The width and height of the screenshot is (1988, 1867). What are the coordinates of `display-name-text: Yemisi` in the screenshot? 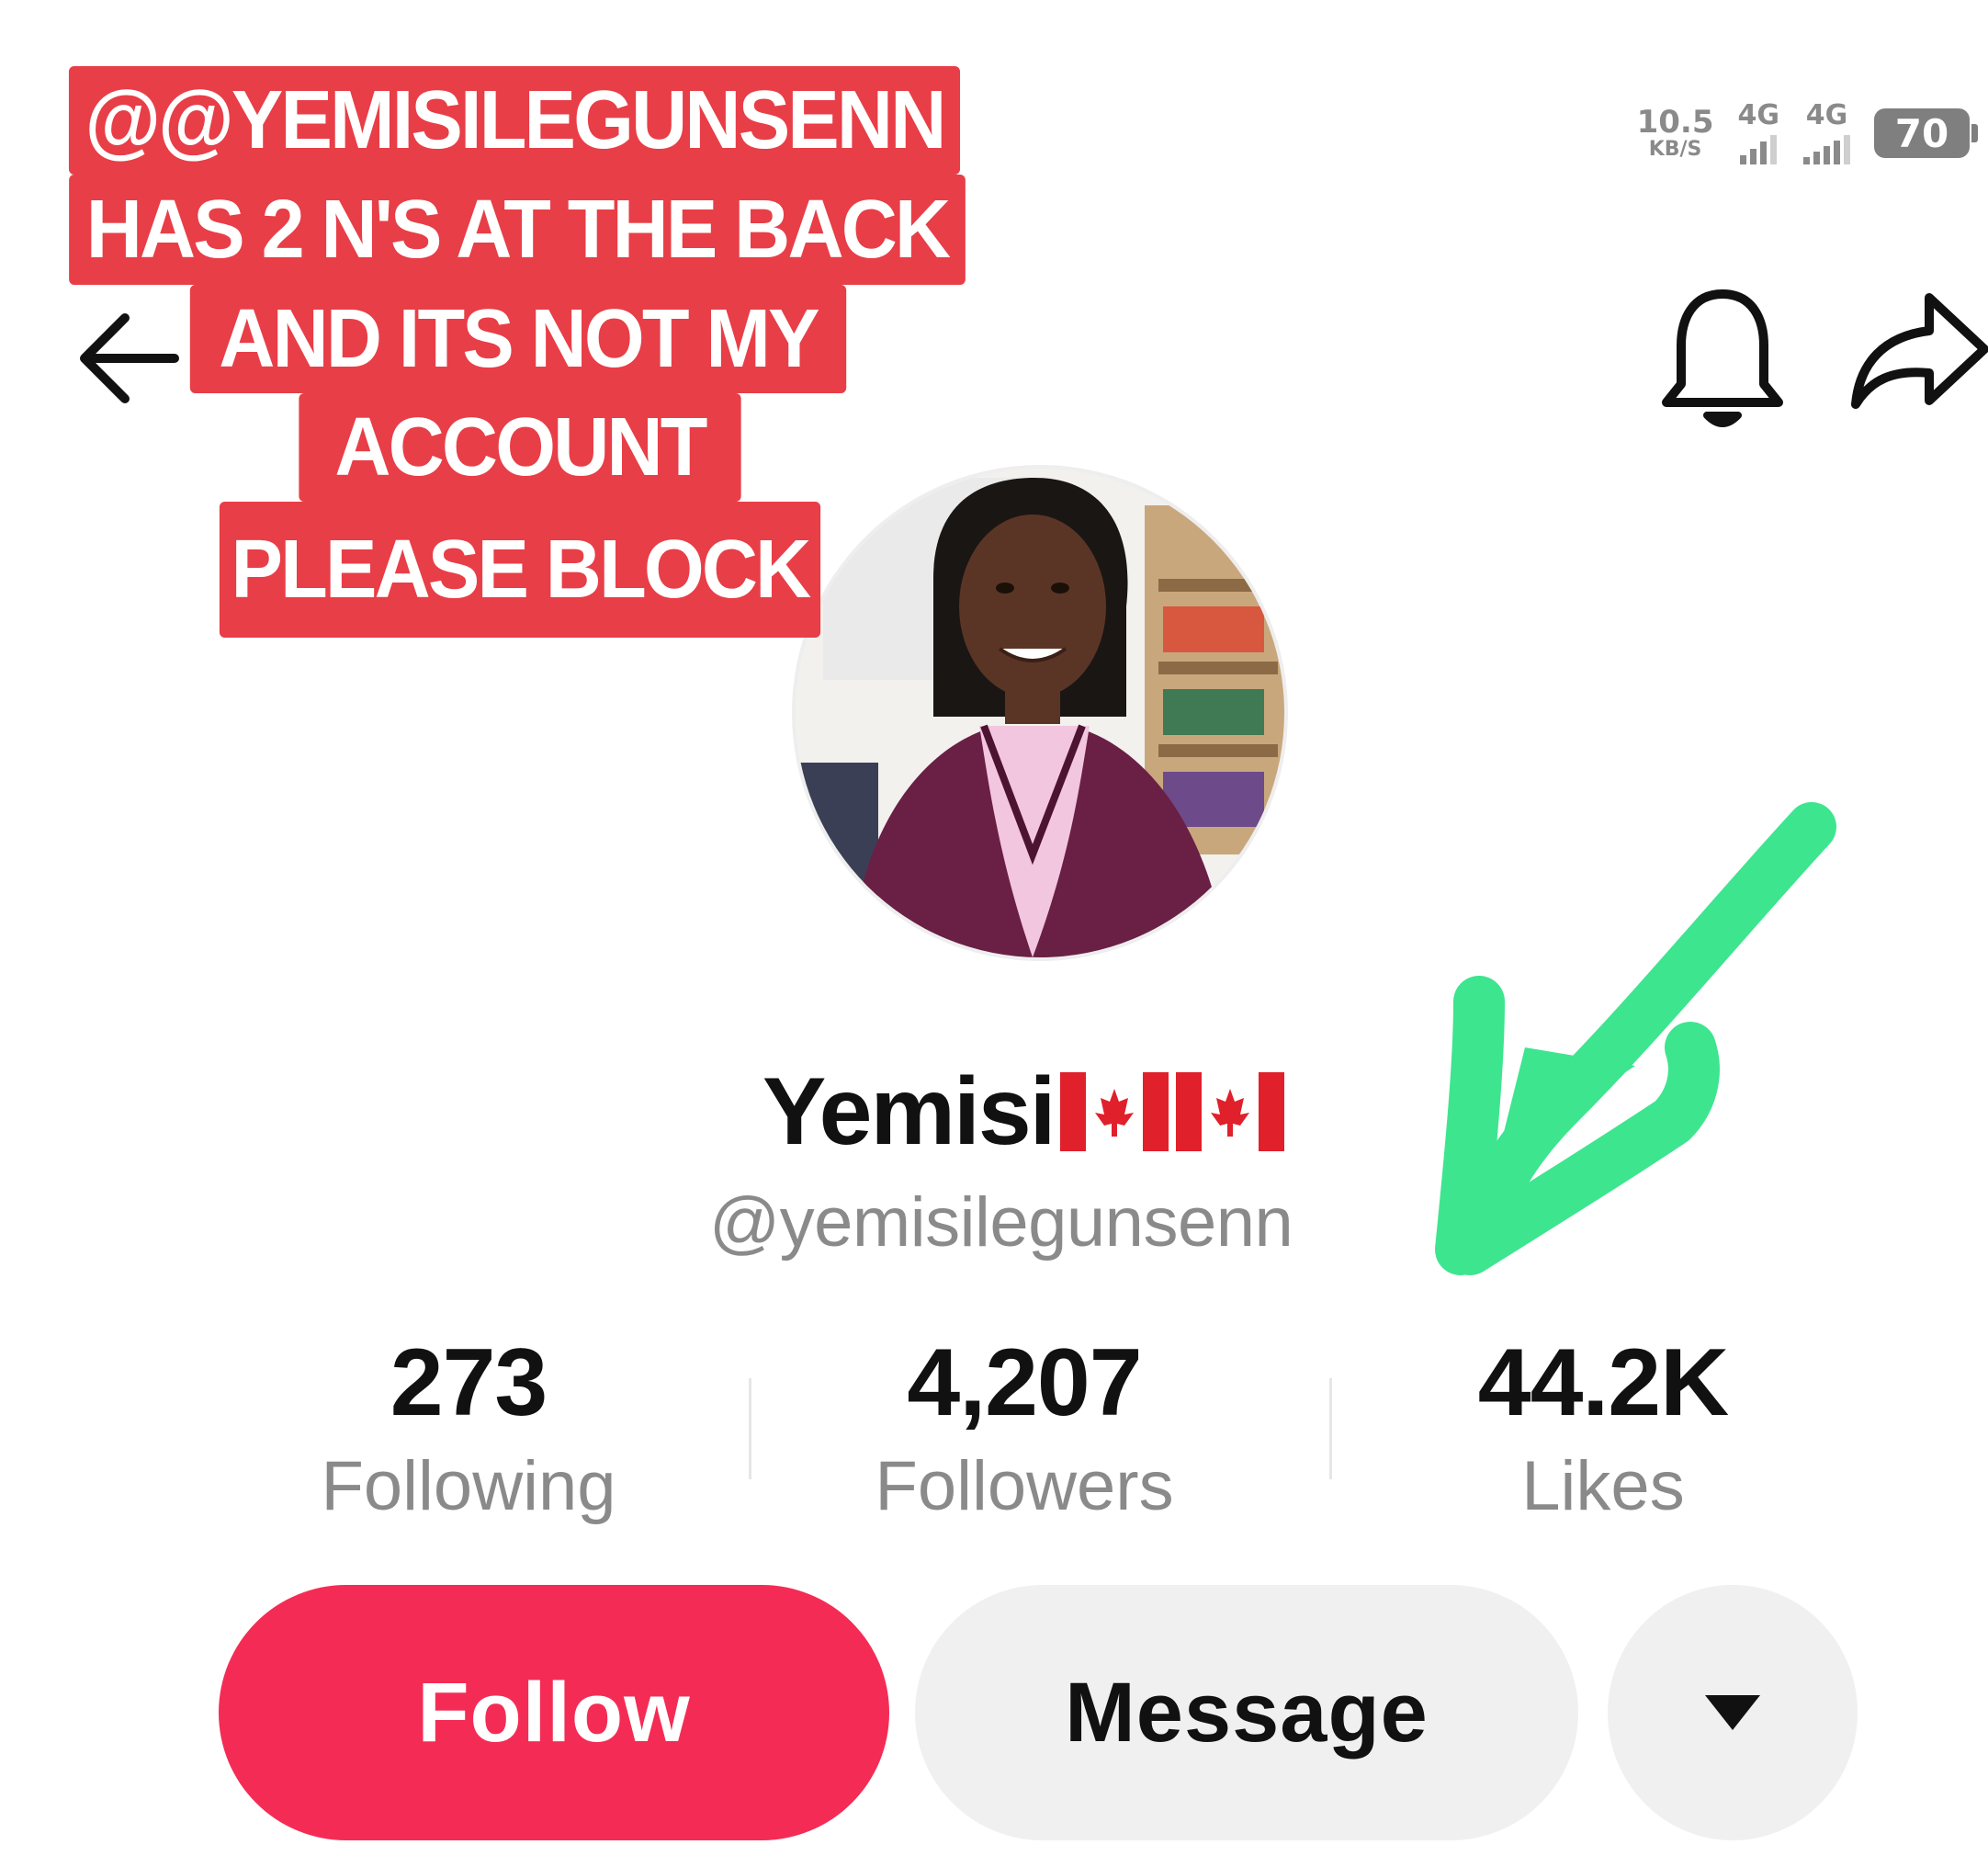 It's located at (909, 1112).